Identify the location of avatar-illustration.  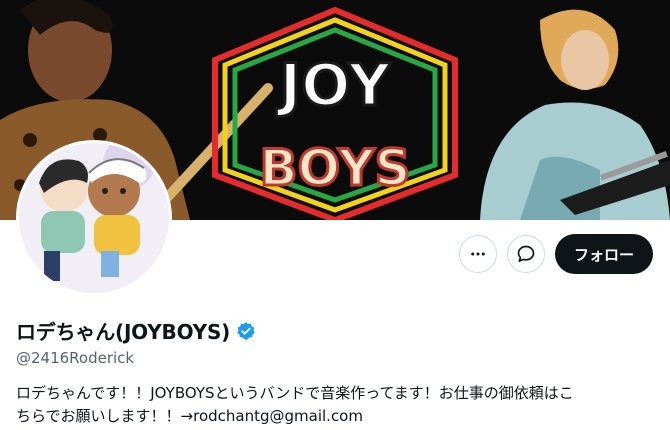
(94, 218).